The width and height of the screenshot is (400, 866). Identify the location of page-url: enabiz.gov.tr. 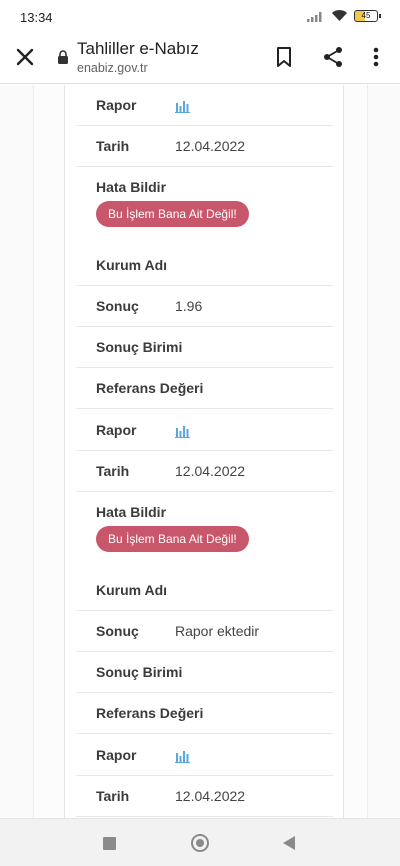
(112, 68).